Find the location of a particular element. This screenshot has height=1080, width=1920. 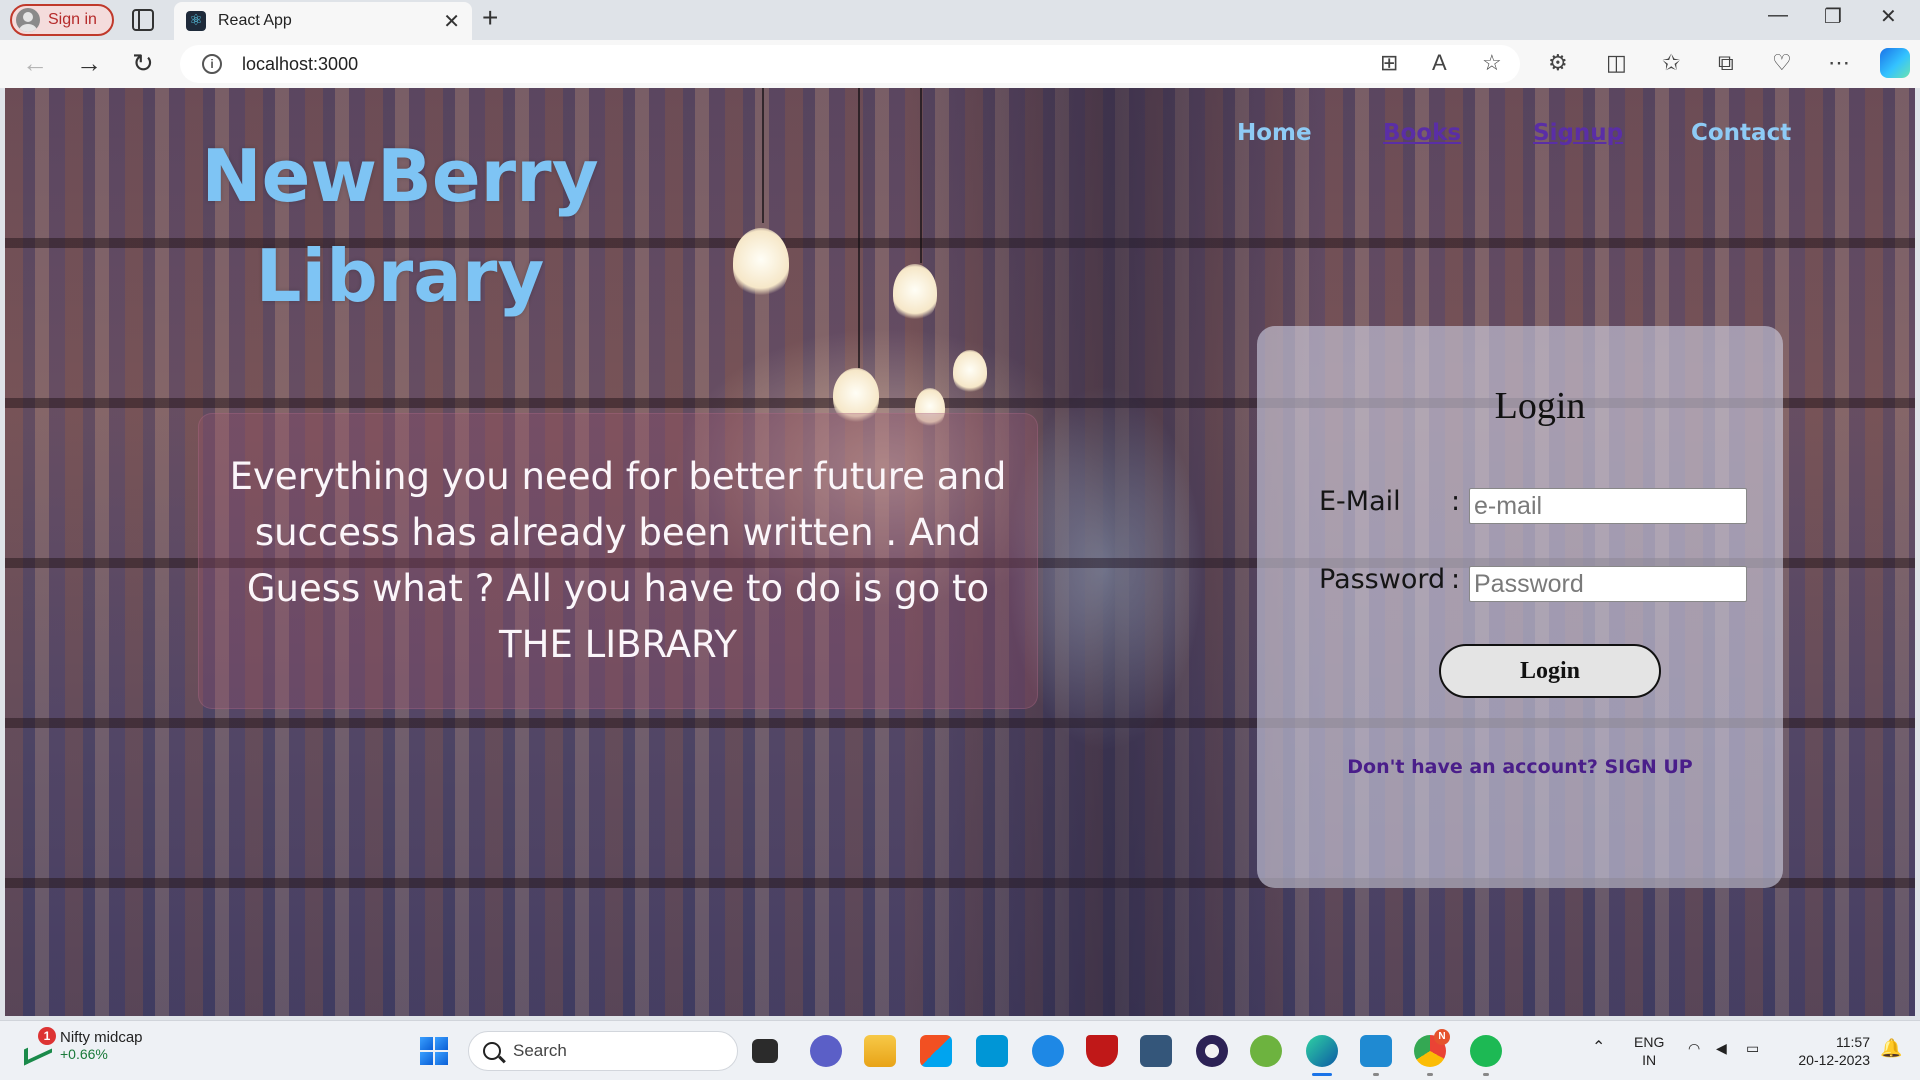

collections-icon: ⧉ is located at coordinates (1726, 63).